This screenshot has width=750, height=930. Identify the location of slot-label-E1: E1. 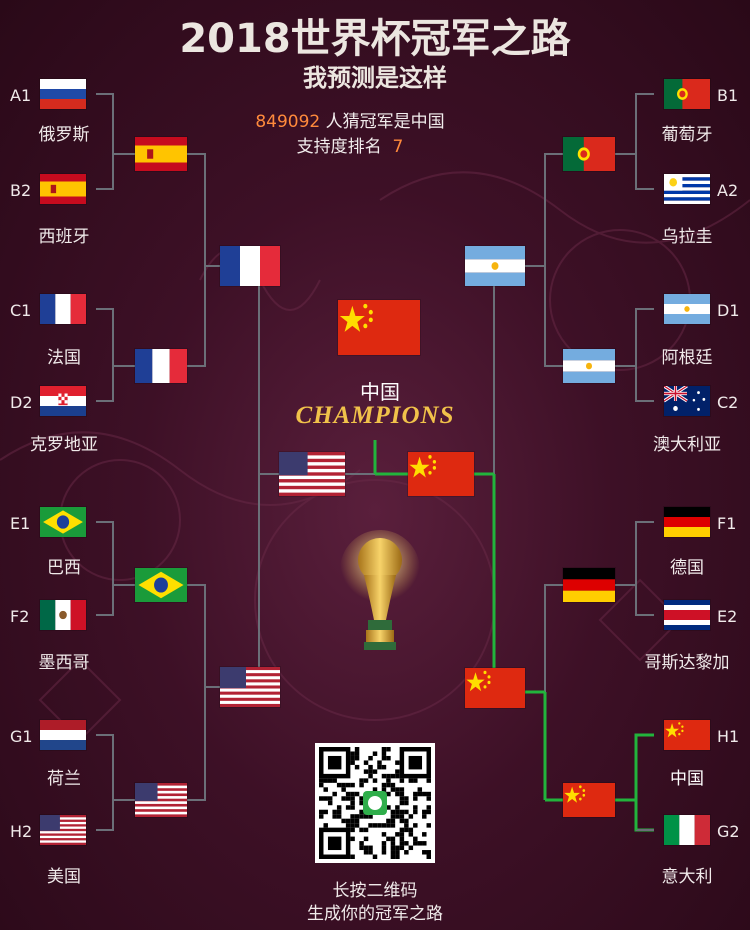
(20, 523).